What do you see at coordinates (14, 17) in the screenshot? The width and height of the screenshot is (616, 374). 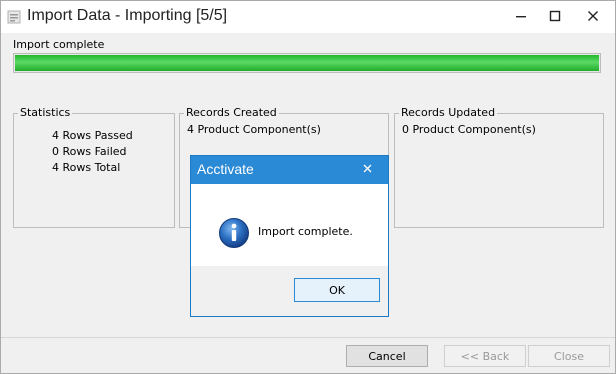 I see `app-icon` at bounding box center [14, 17].